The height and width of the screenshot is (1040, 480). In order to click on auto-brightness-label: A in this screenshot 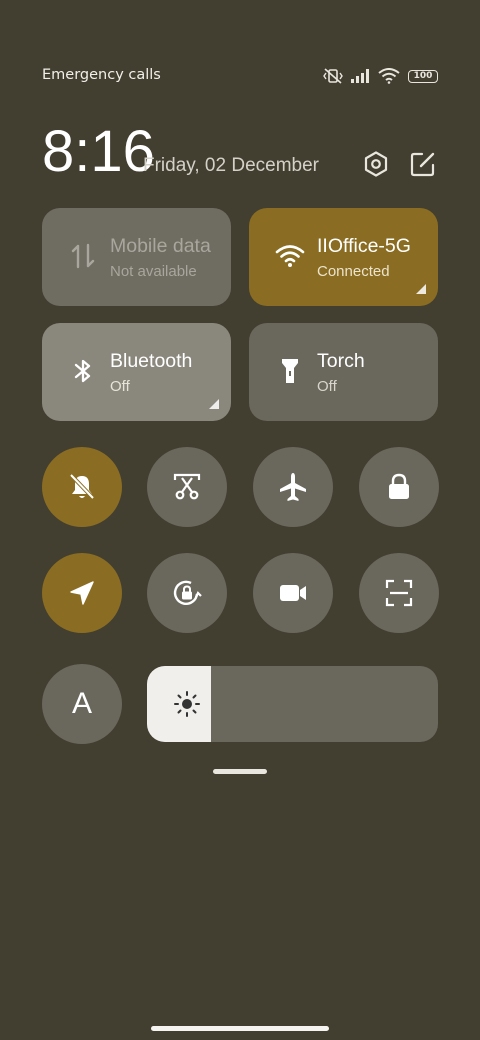, I will do `click(81, 703)`.